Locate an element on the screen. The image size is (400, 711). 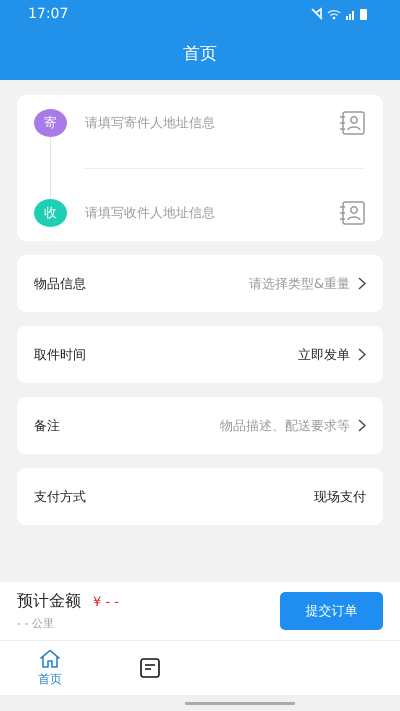
page-title: 首页 is located at coordinates (200, 54).